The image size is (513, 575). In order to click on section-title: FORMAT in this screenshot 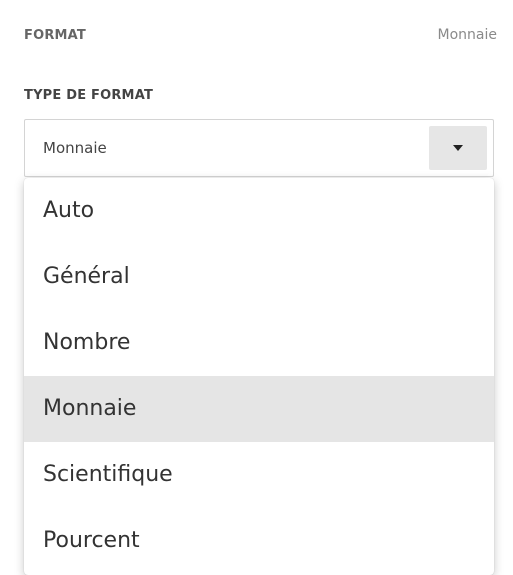, I will do `click(55, 35)`.